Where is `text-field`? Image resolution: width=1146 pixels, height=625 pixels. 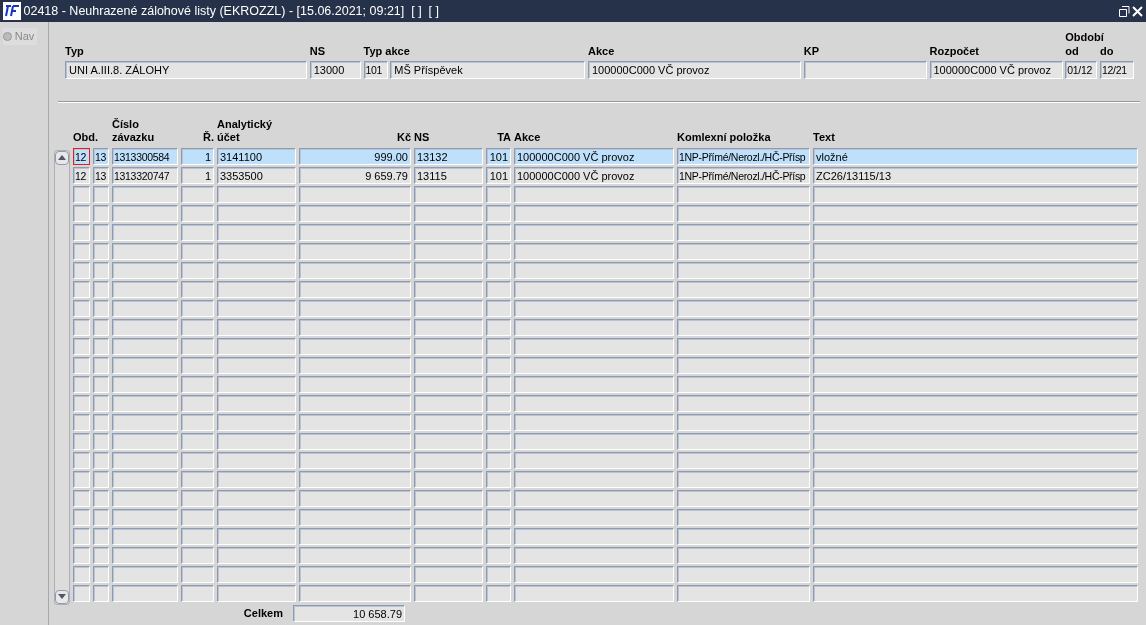 text-field is located at coordinates (865, 69).